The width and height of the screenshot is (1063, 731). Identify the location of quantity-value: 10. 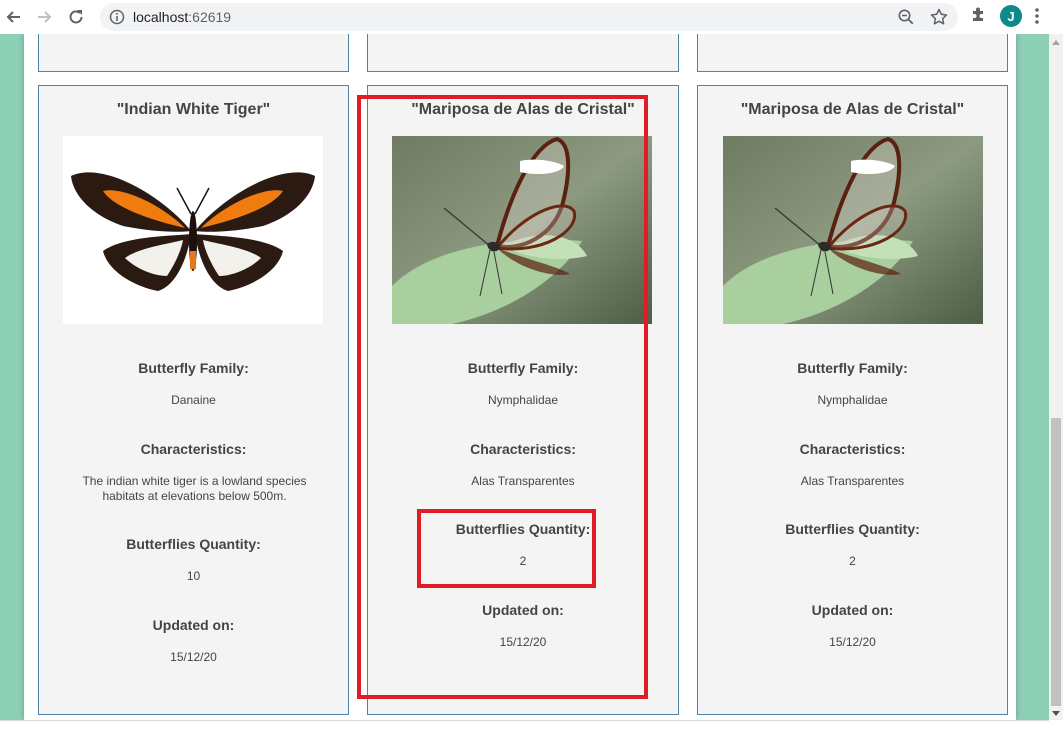
(193, 576).